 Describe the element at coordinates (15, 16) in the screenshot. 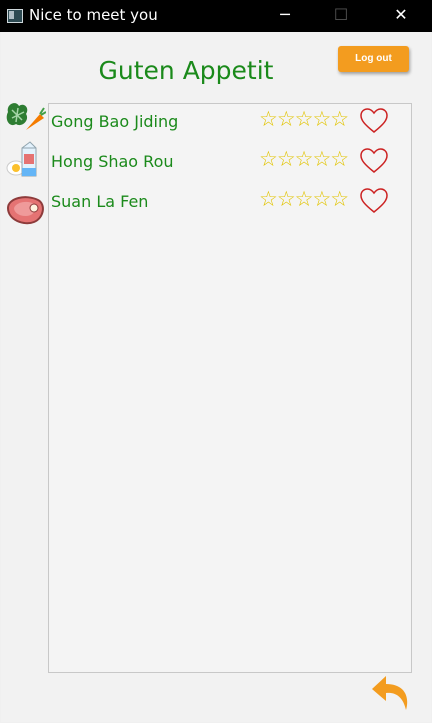

I see `app-icon` at that location.